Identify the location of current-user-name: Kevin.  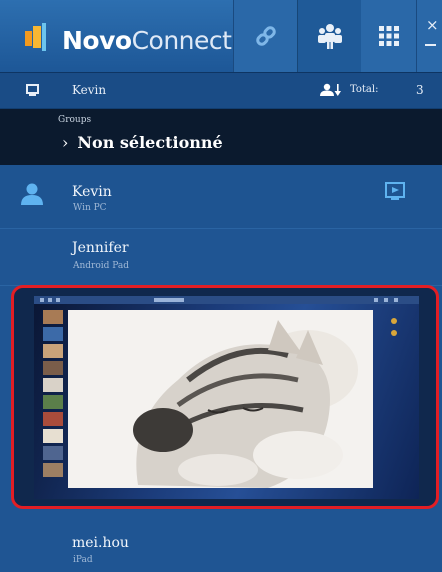
(89, 90).